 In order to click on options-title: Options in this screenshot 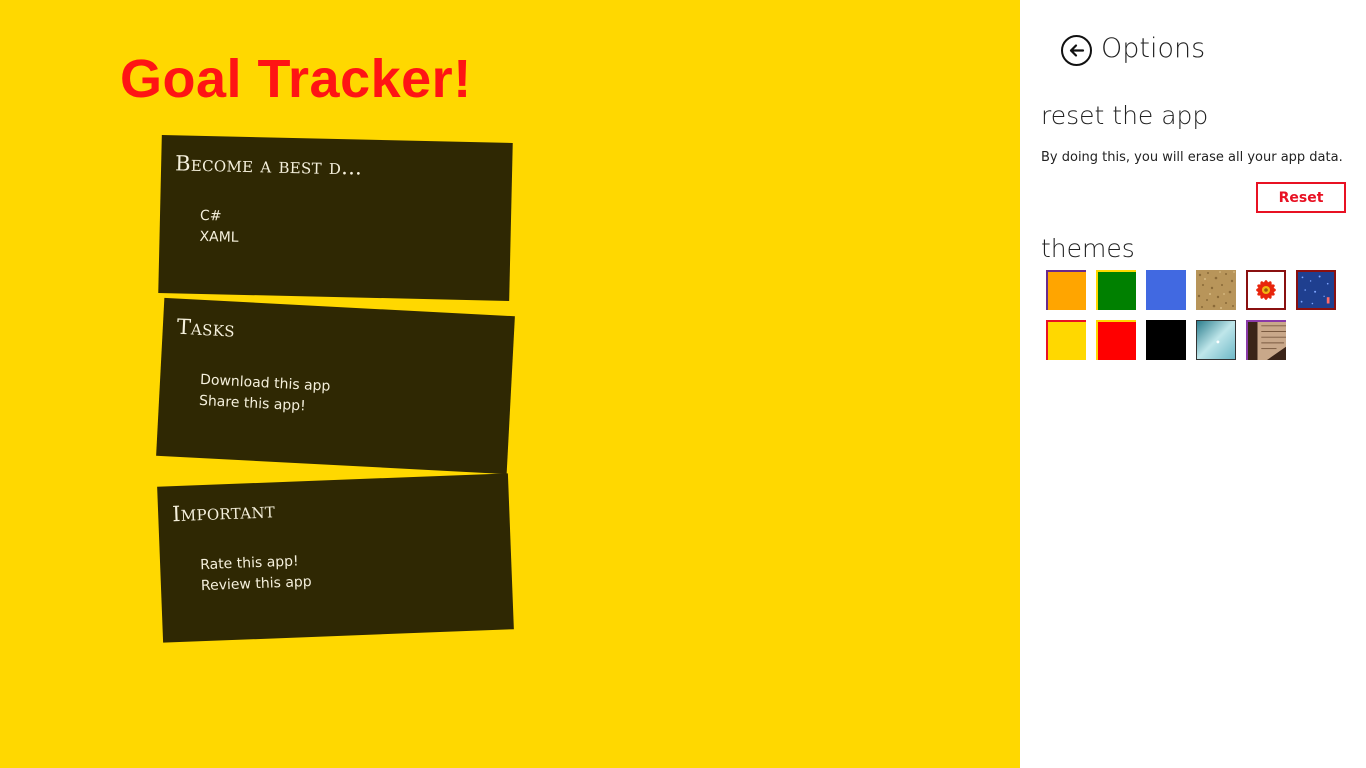, I will do `click(1153, 48)`.